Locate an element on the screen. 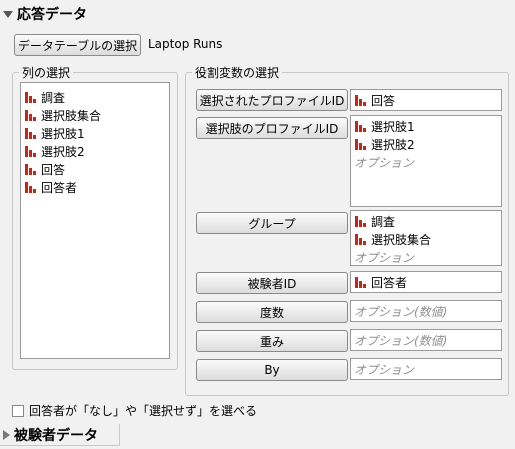  role-item: 回答者 is located at coordinates (426, 282).